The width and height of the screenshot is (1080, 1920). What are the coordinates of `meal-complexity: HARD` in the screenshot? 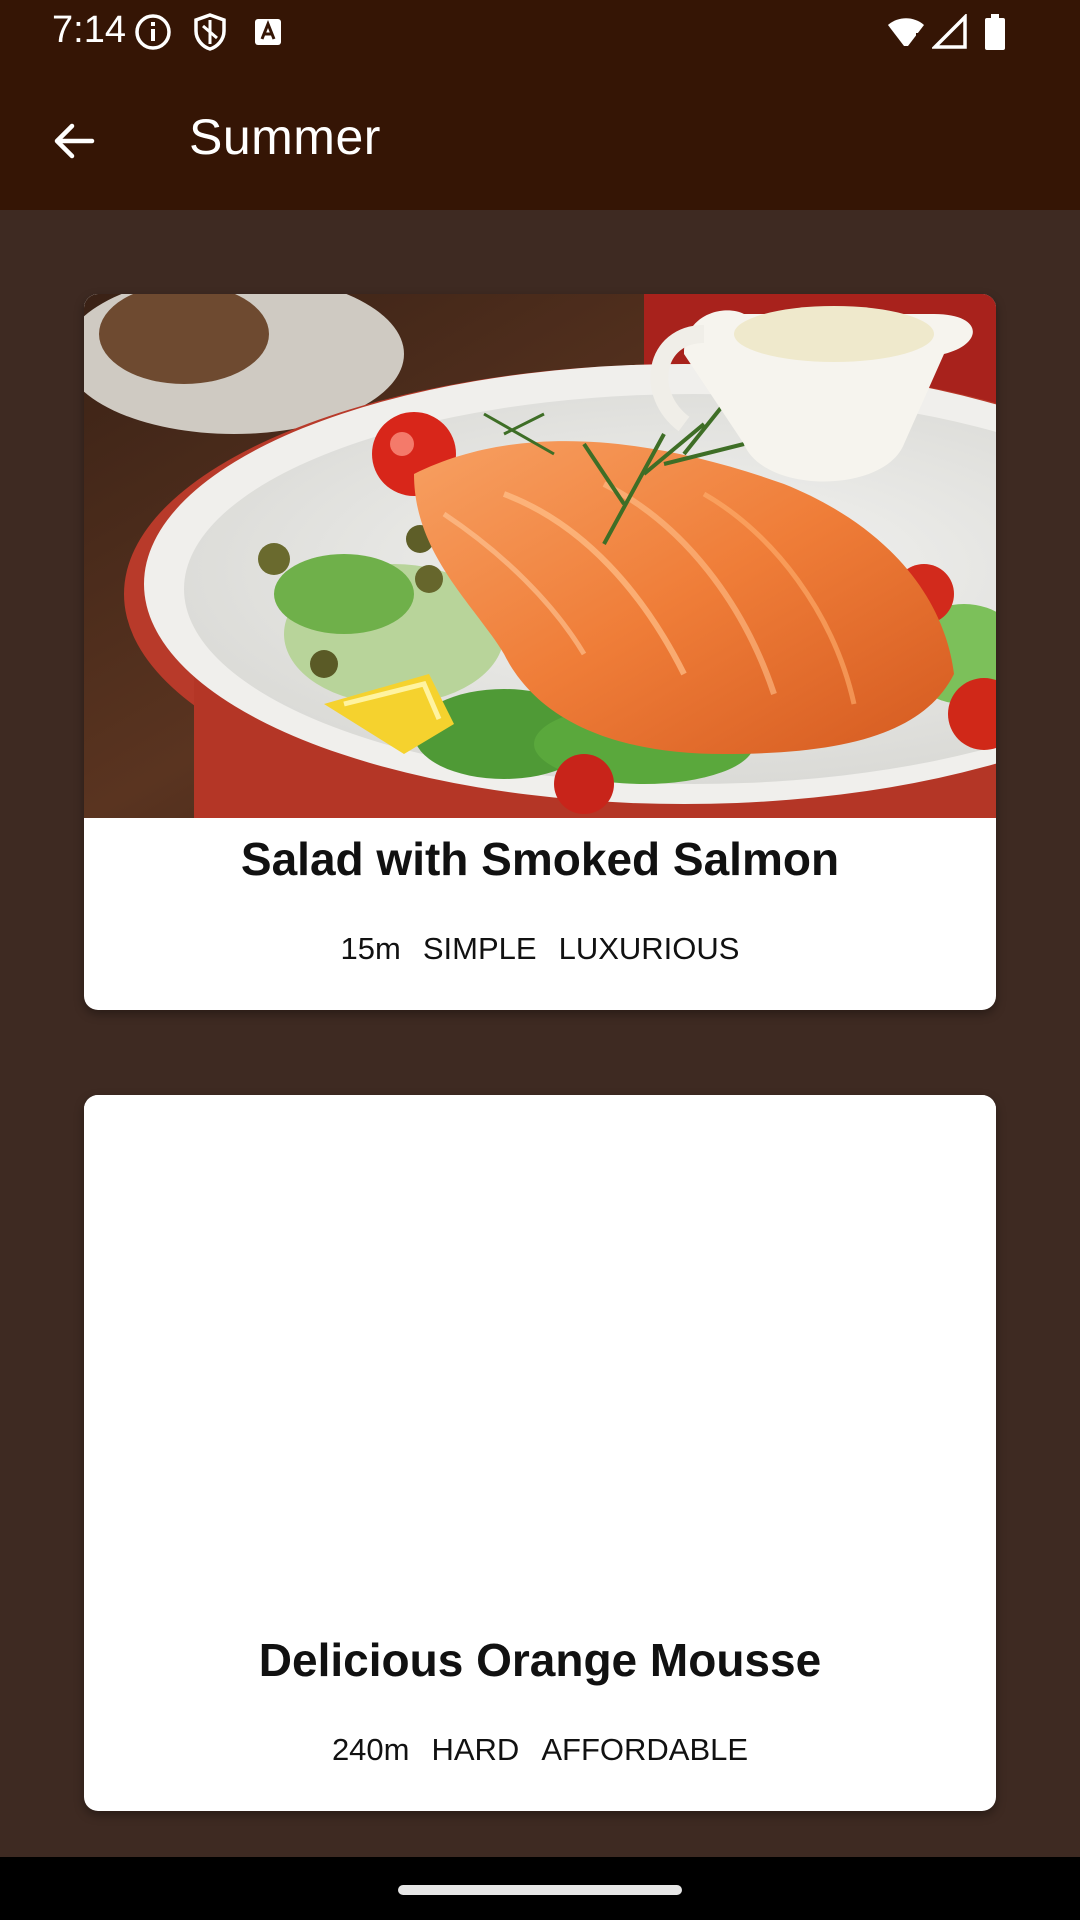 It's located at (475, 1749).